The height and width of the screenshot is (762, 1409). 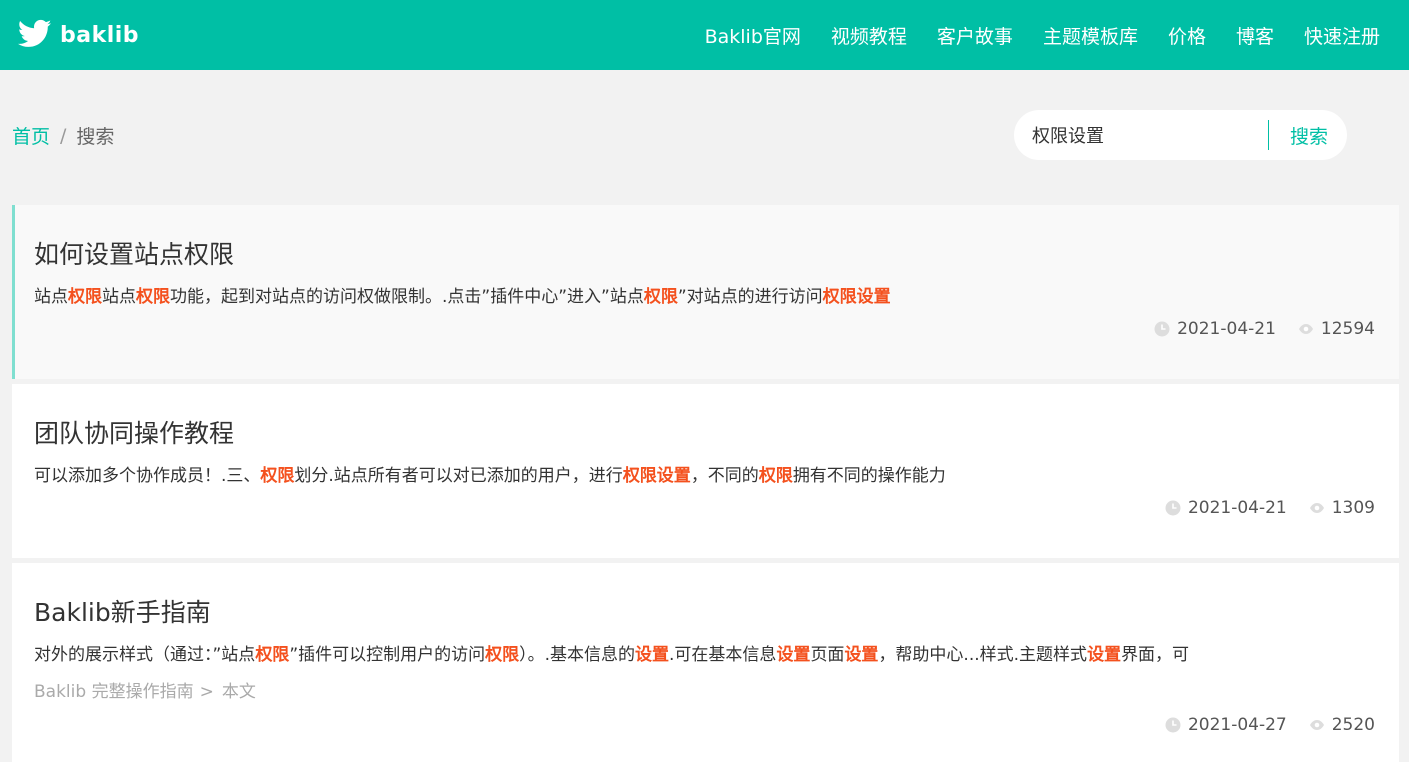 I want to click on result-path-current: 本文, so click(x=238, y=692).